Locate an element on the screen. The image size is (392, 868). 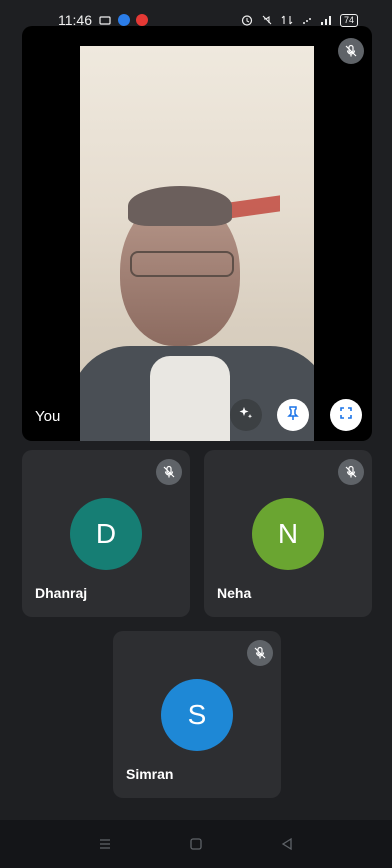
effects-button is located at coordinates (246, 415).